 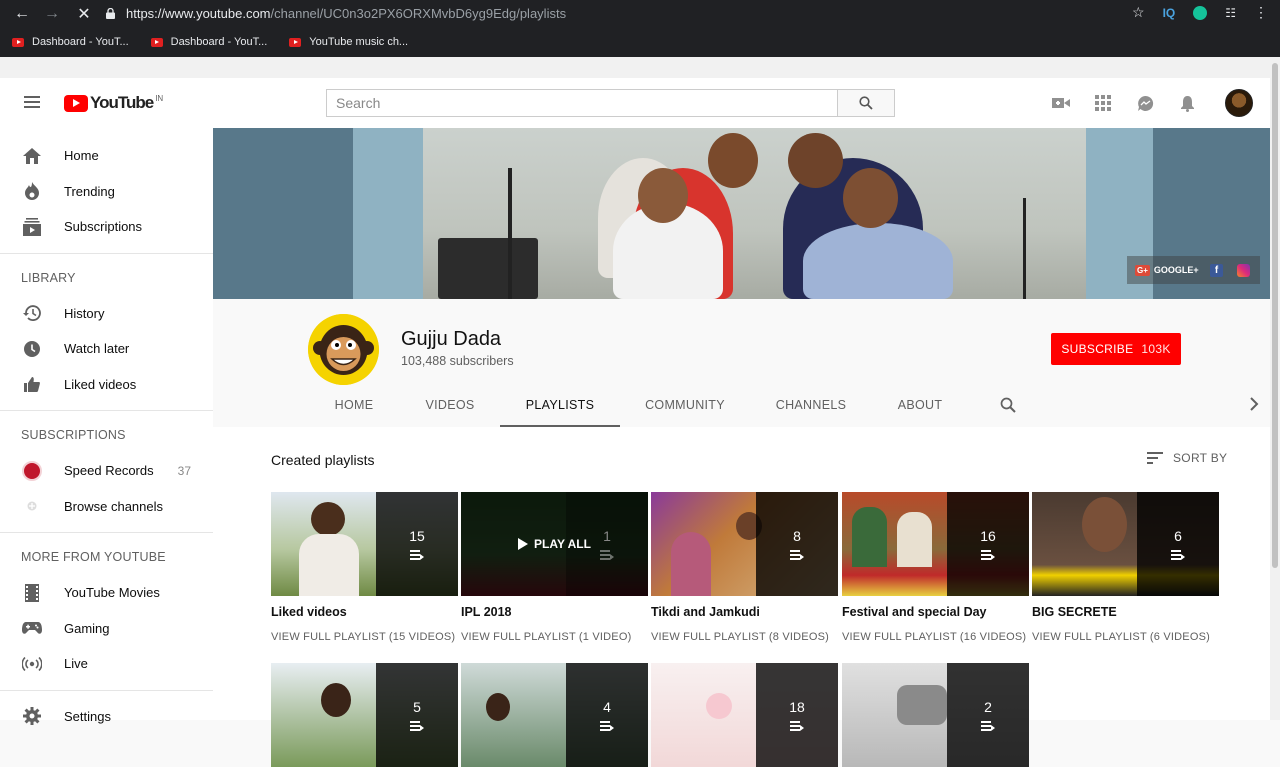 What do you see at coordinates (1275, 315) in the screenshot?
I see `scrollbar-thumb` at bounding box center [1275, 315].